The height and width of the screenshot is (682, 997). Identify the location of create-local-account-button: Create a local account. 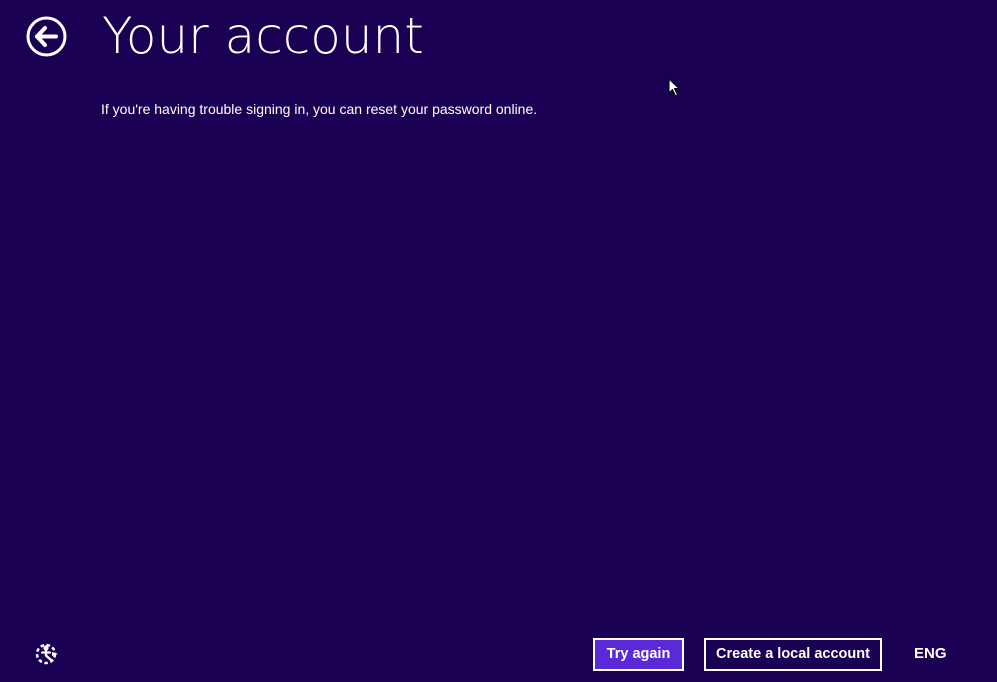
(793, 654).